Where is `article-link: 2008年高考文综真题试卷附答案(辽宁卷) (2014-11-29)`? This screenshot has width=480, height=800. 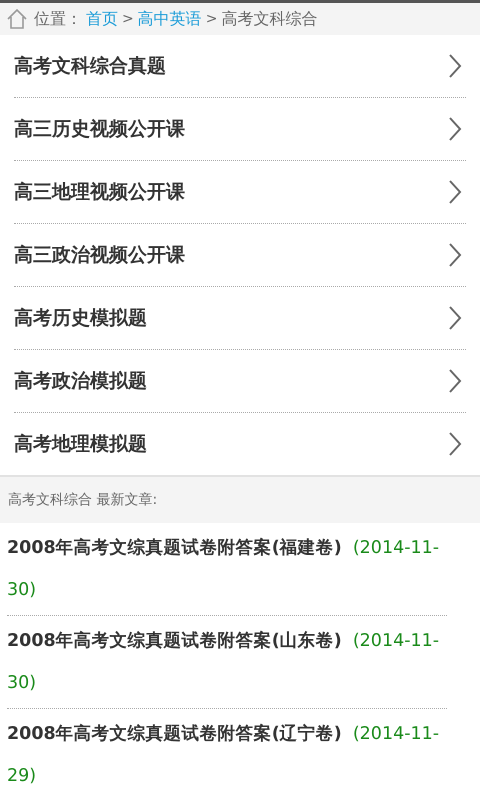
article-link: 2008年高考文综真题试卷附答案(辽宁卷) (2014-11-29) is located at coordinates (227, 755).